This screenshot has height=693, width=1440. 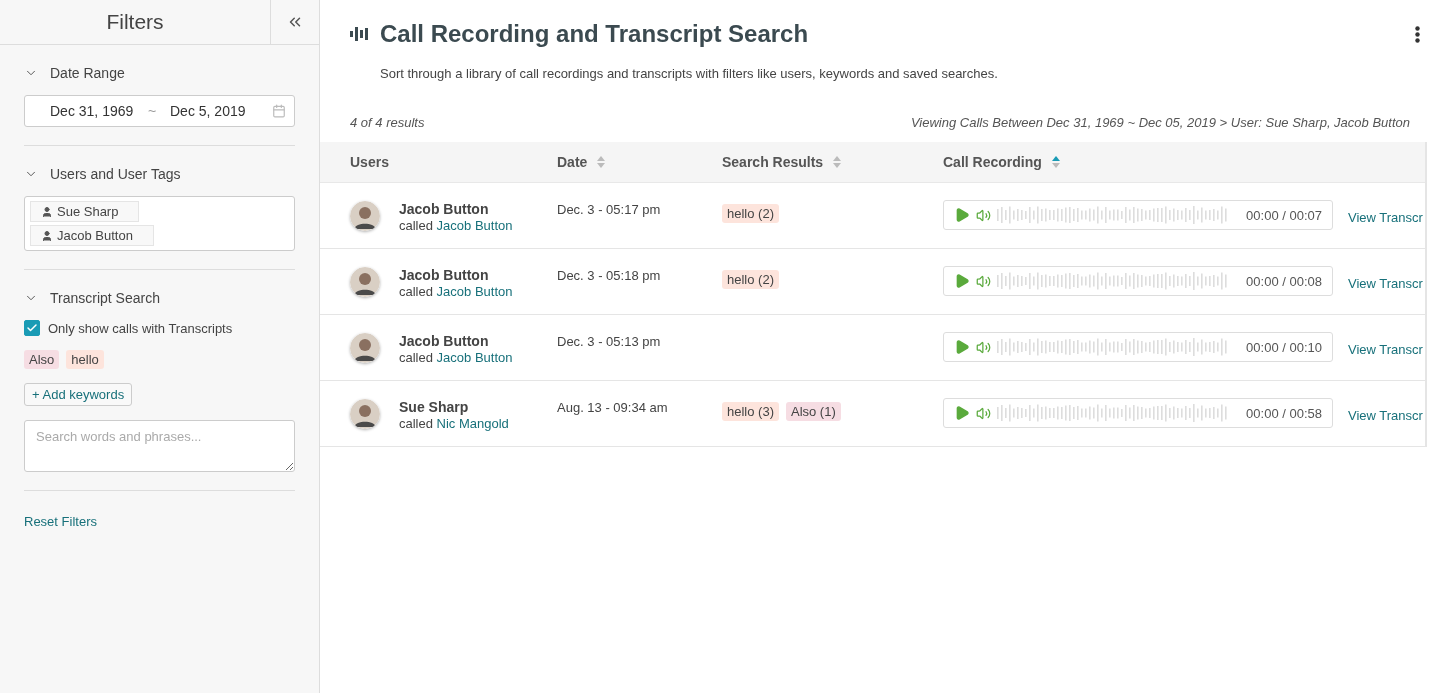 I want to click on column-header: Date, so click(x=581, y=162).